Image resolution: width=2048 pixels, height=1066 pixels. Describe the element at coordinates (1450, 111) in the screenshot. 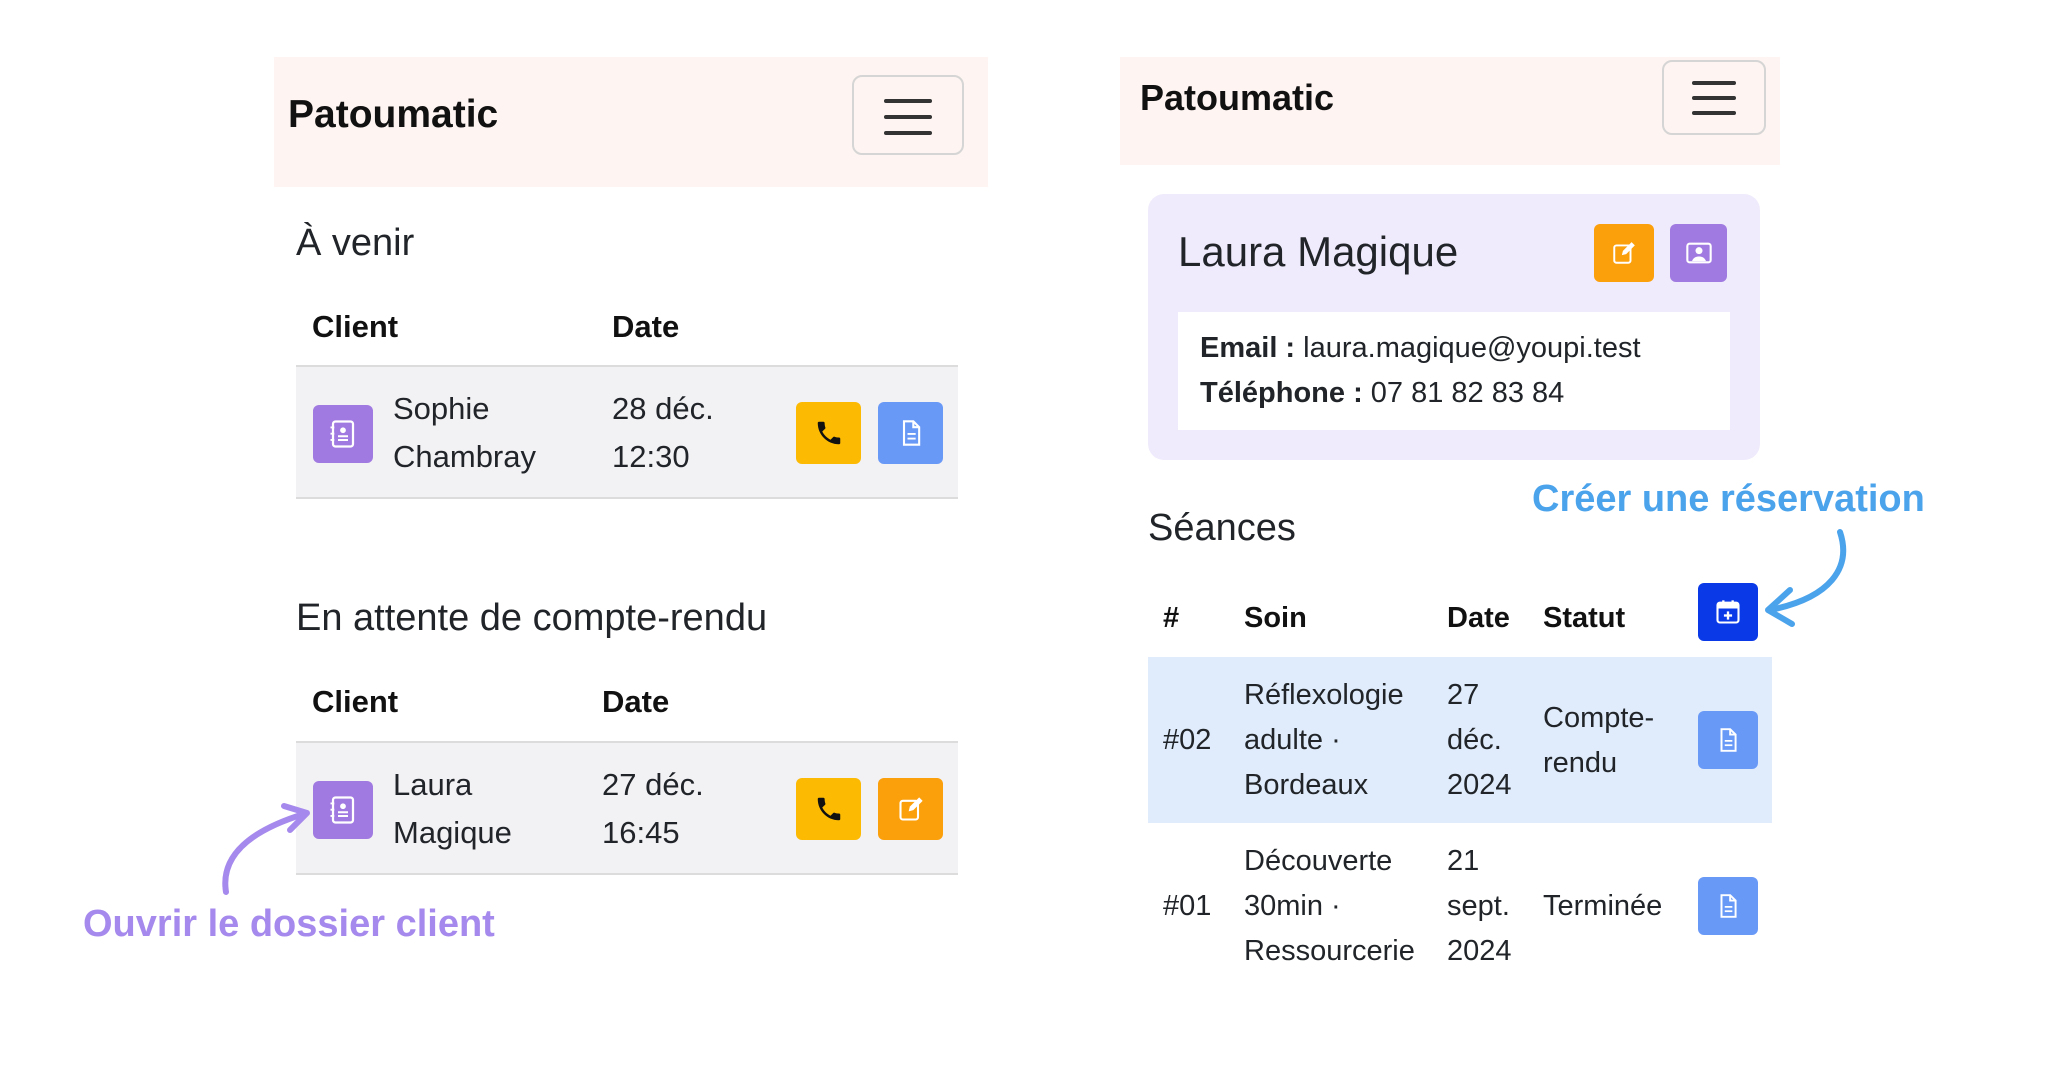

I see `navbar-right: Patoumatic` at that location.